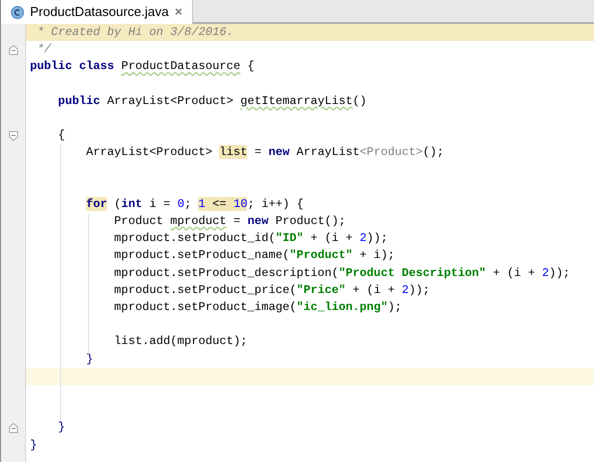  I want to click on code-line: mproduct.setProduct_image("ic_lion.png");, so click(257, 307).